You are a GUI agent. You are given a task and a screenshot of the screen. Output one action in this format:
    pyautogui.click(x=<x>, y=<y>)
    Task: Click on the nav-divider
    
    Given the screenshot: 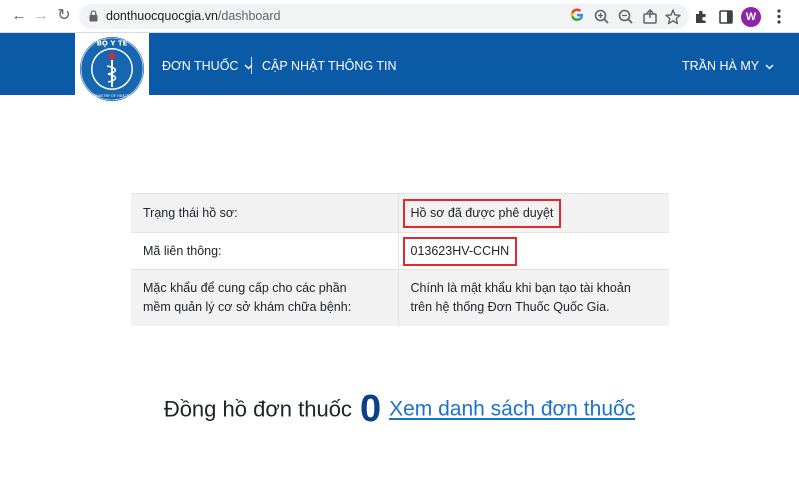 What is the action you would take?
    pyautogui.click(x=251, y=65)
    